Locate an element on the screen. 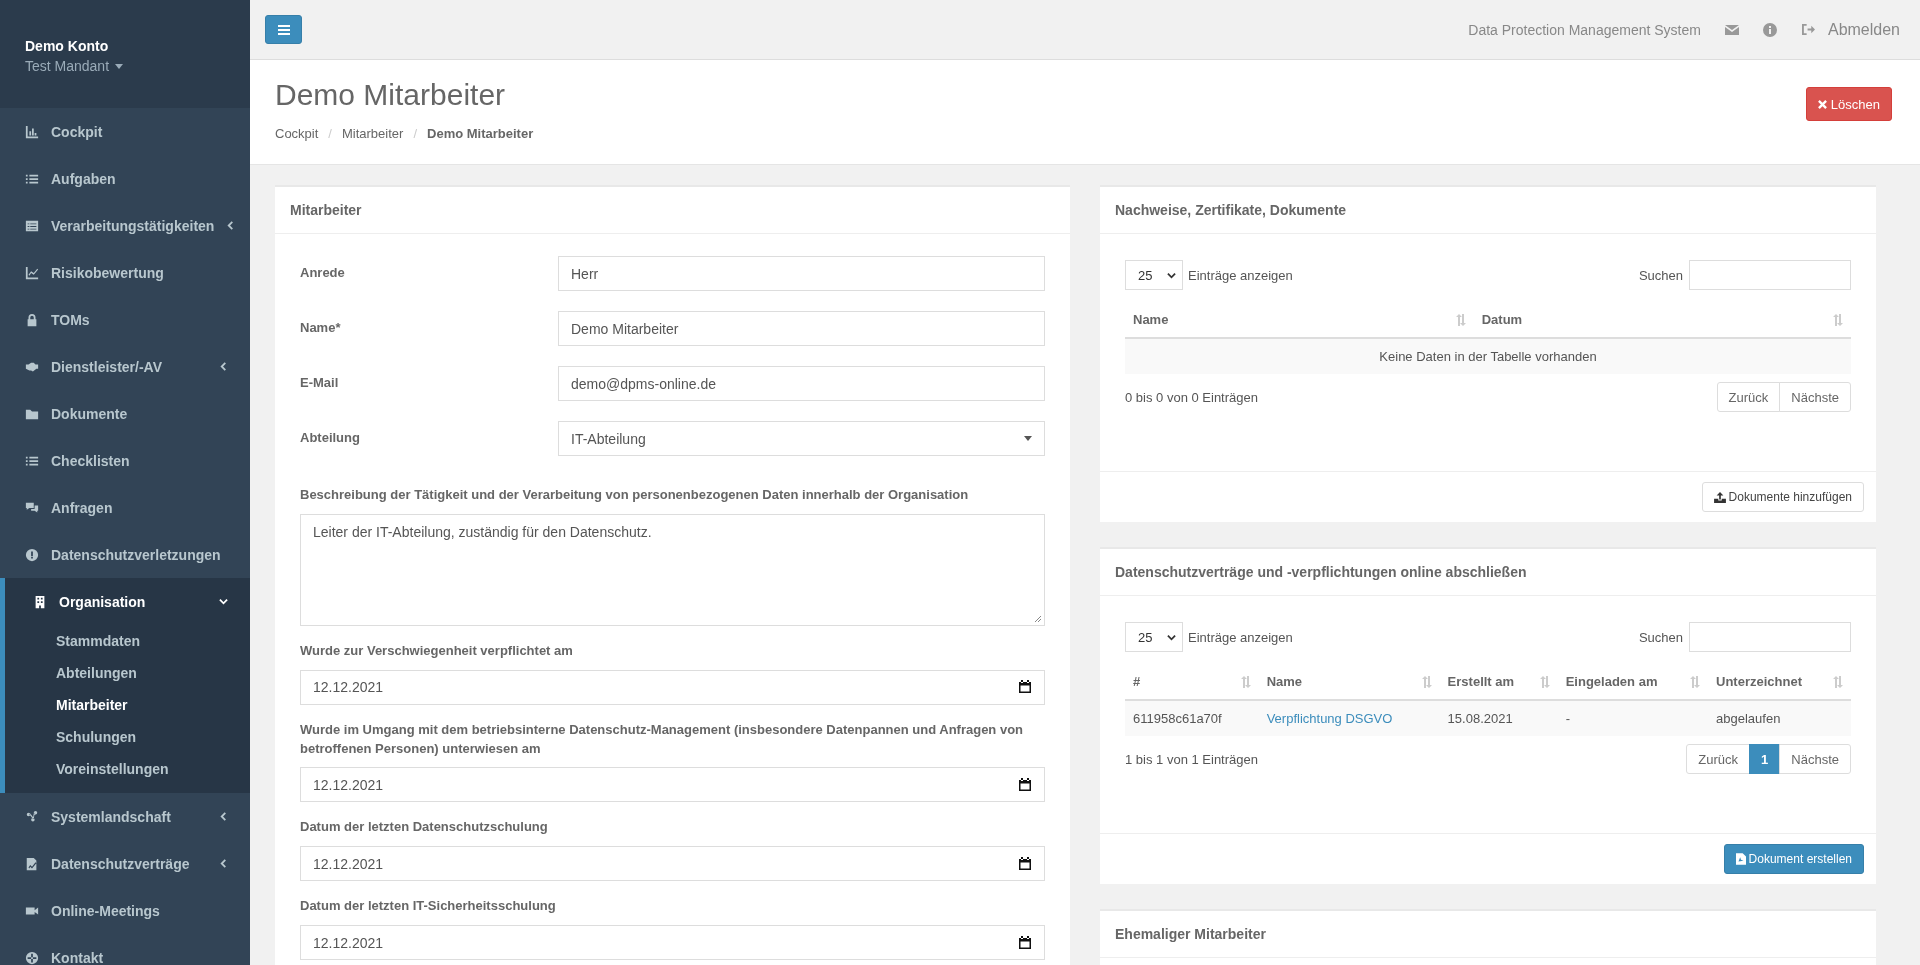 The width and height of the screenshot is (1920, 965). textarea-field: Leiter der IT-Abteilung, zuständig für den Datenschutz. is located at coordinates (672, 569).